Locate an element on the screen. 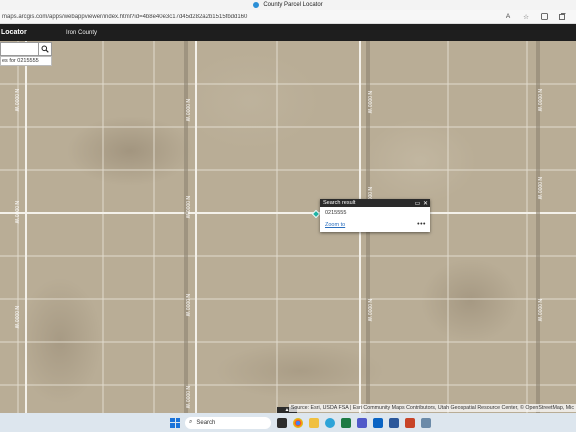  powerpoint-icon is located at coordinates (410, 422).